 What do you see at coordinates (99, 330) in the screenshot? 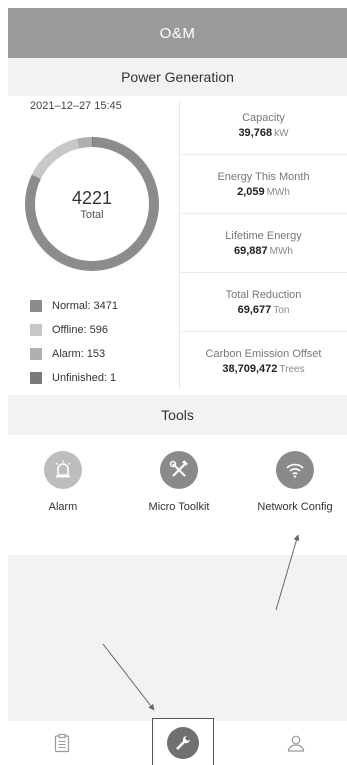
I see `legend-value: 596` at bounding box center [99, 330].